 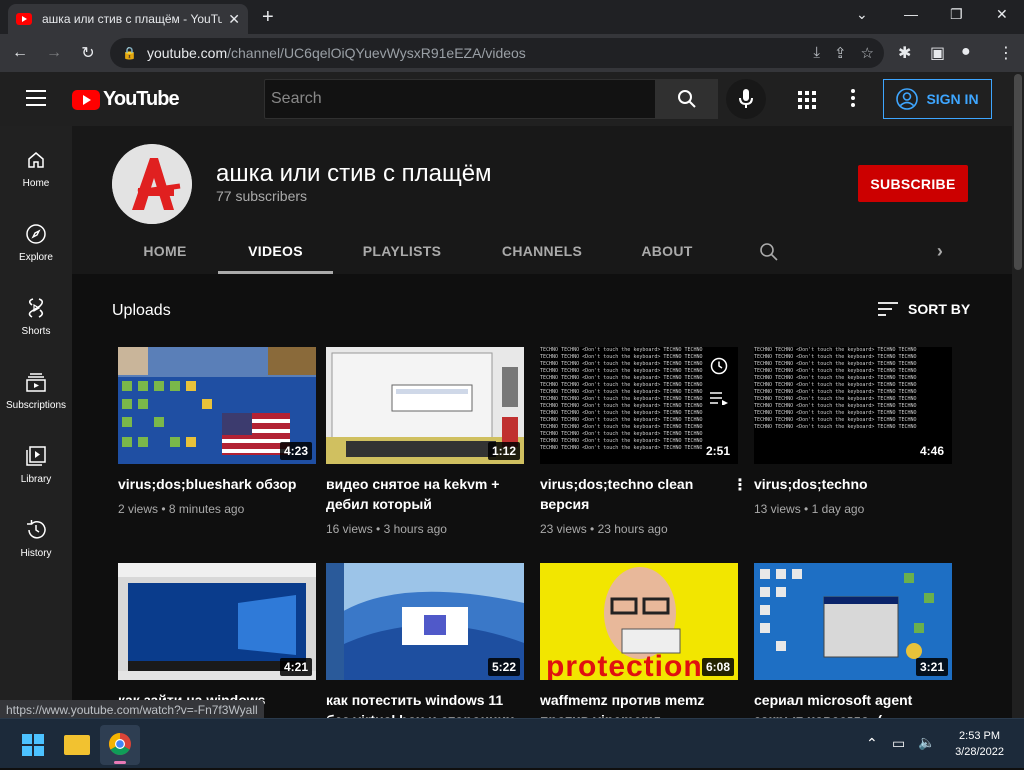 What do you see at coordinates (940, 251) in the screenshot?
I see `tabs-next-chevron-icon: ›` at bounding box center [940, 251].